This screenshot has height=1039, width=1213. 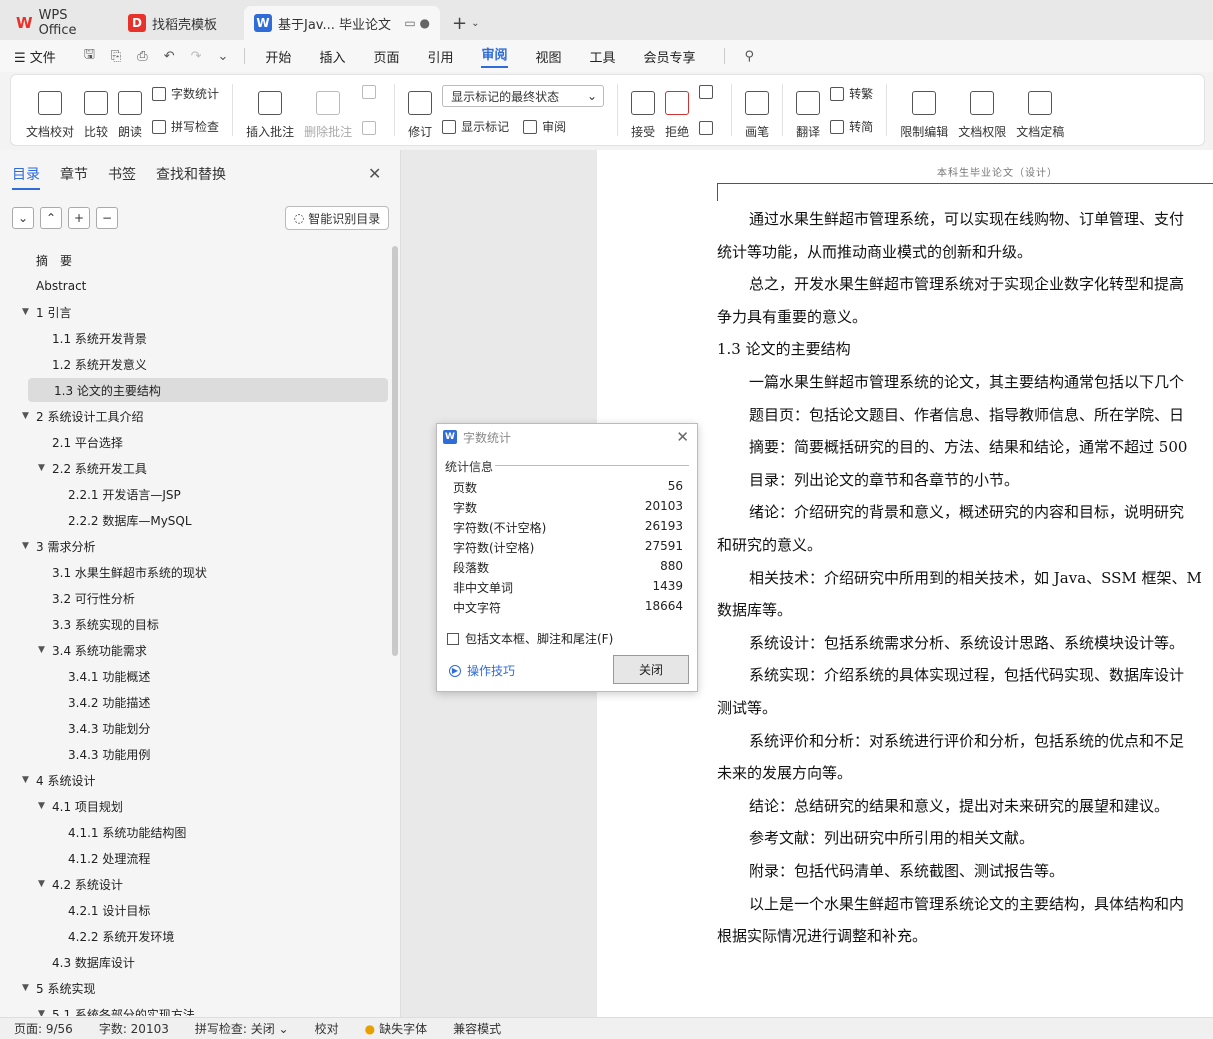 I want to click on toc-item: ▼ 1 引言, so click(x=46, y=312).